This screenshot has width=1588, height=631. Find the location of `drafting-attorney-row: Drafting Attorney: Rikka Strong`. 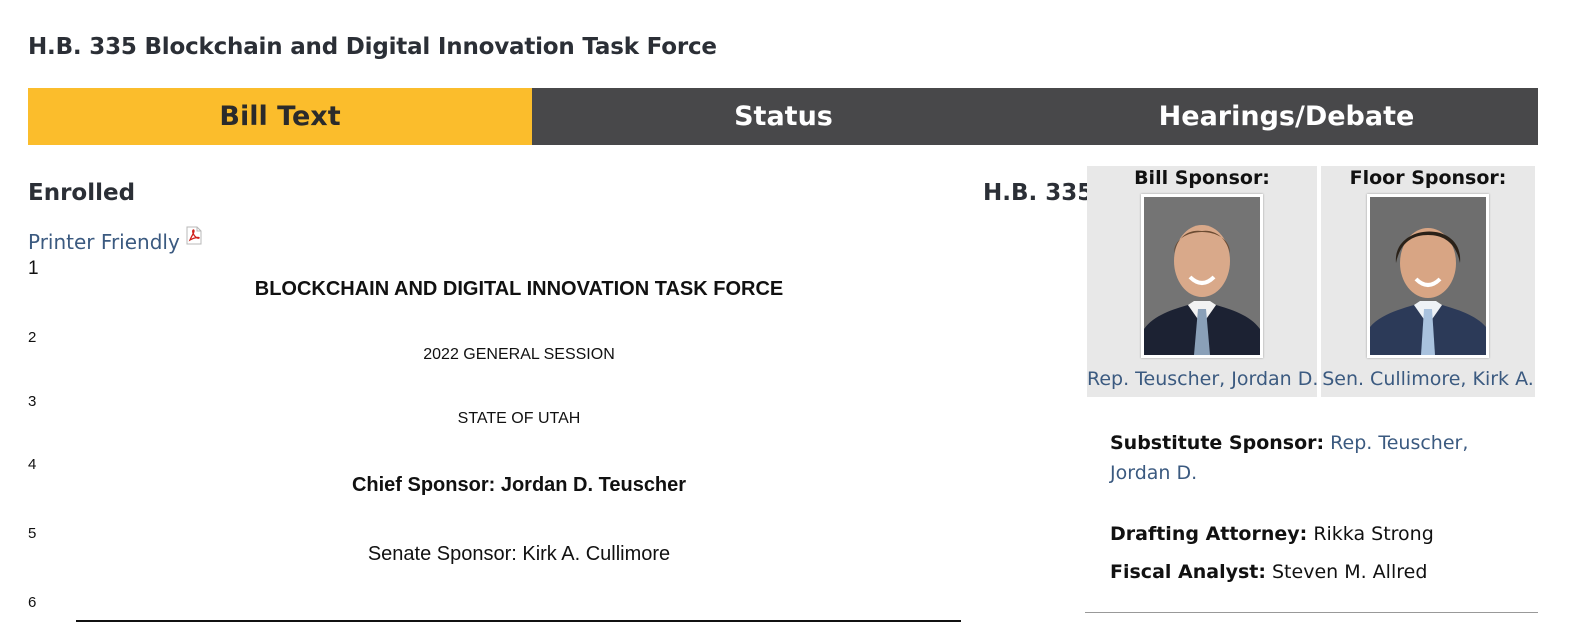

drafting-attorney-row: Drafting Attorney: Rikka Strong is located at coordinates (1272, 534).